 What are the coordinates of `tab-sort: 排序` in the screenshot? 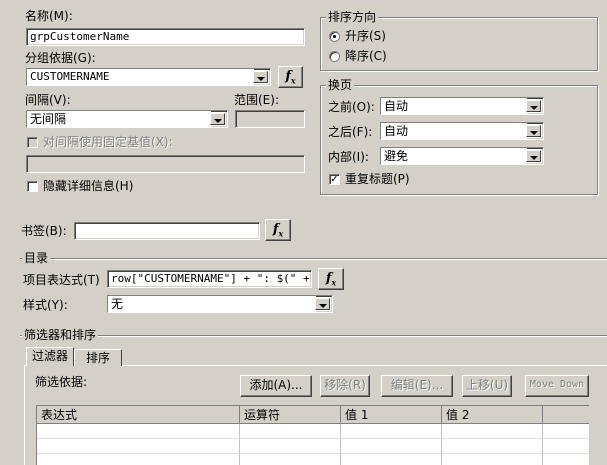 It's located at (98, 357).